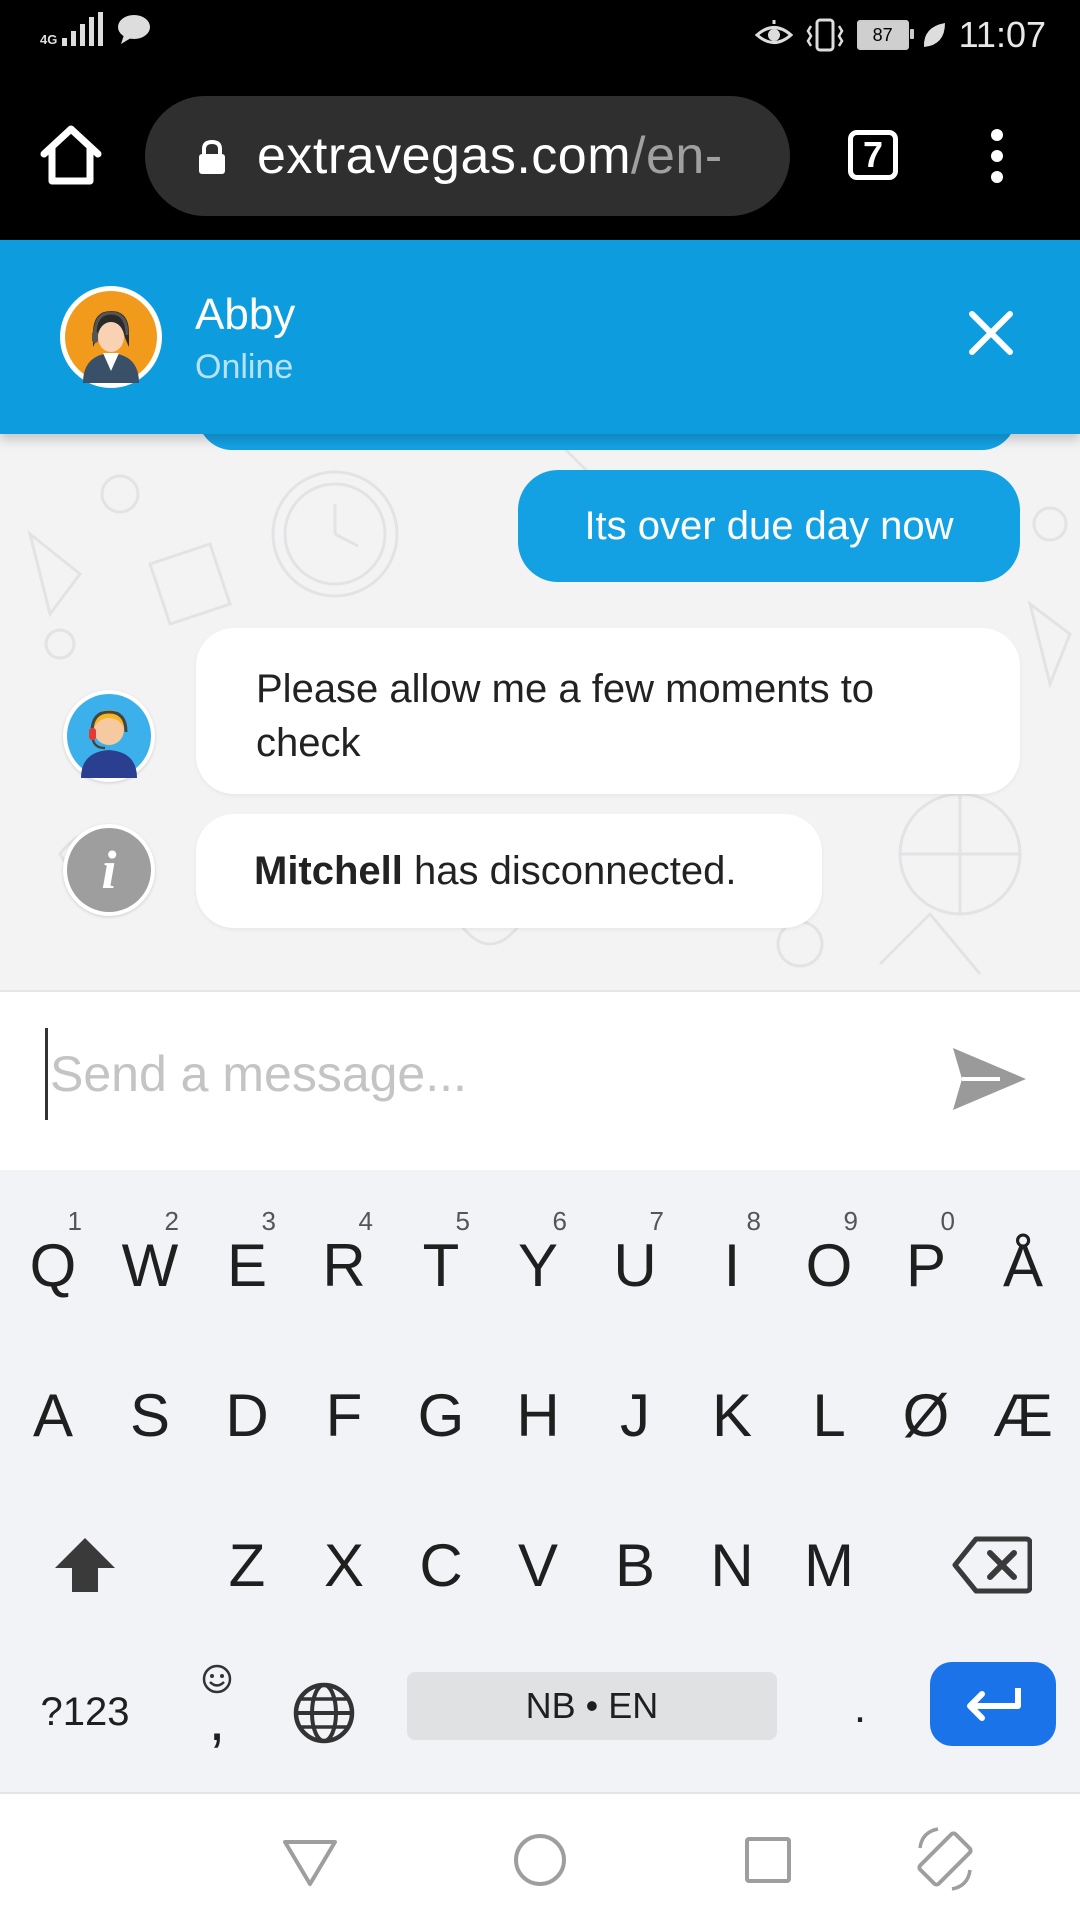 Image resolution: width=1080 pixels, height=1922 pixels. What do you see at coordinates (565, 716) in the screenshot?
I see `message-text: Please allow me a few moments to check` at bounding box center [565, 716].